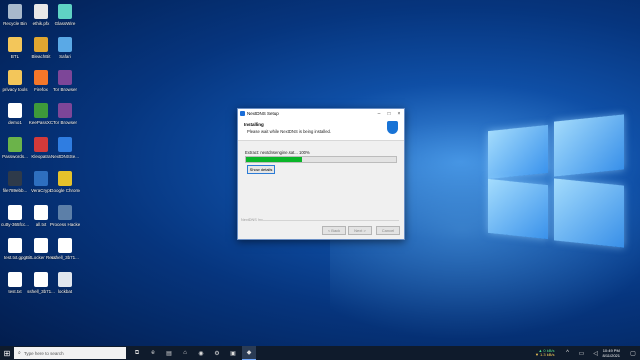 Image resolution: width=640 pixels, height=360 pixels. Describe the element at coordinates (261, 169) in the screenshot. I see `show-details-button: Show details` at that location.